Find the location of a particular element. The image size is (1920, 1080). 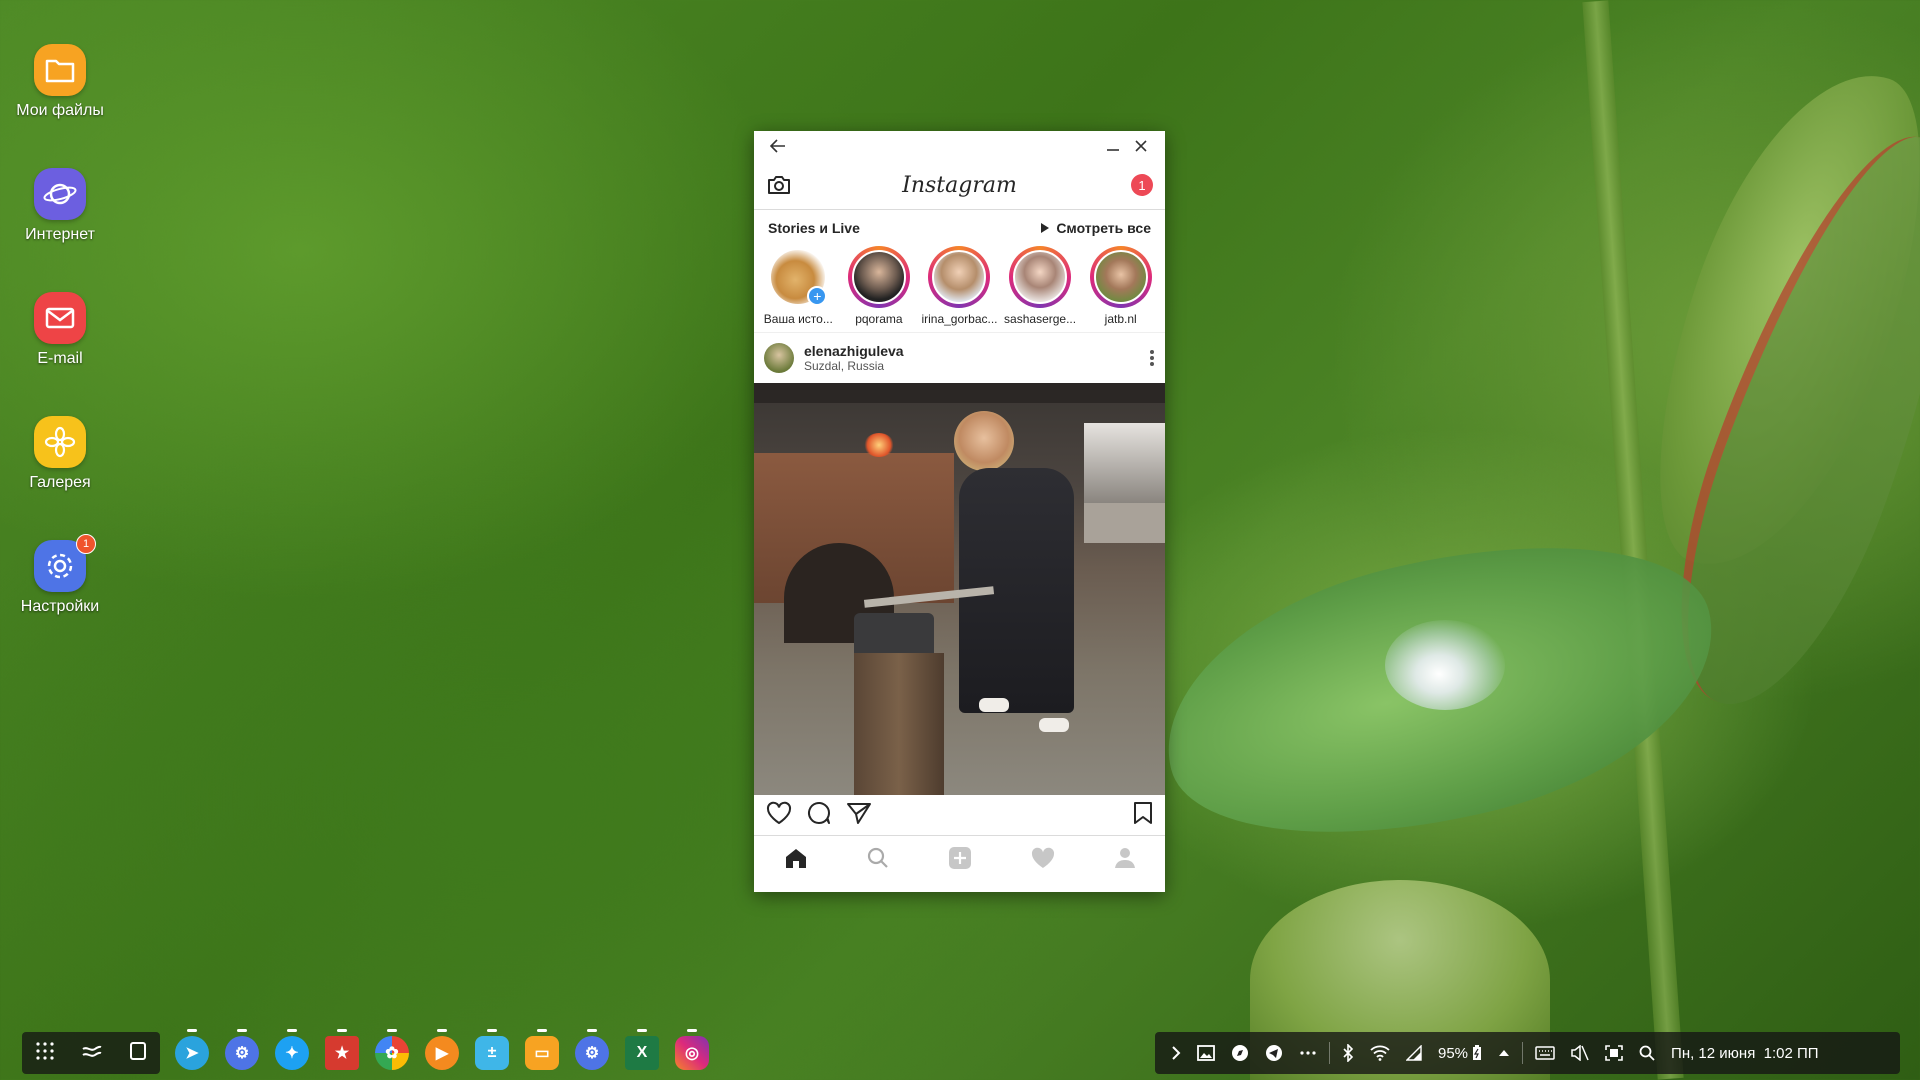

save-button is located at coordinates (1143, 815).